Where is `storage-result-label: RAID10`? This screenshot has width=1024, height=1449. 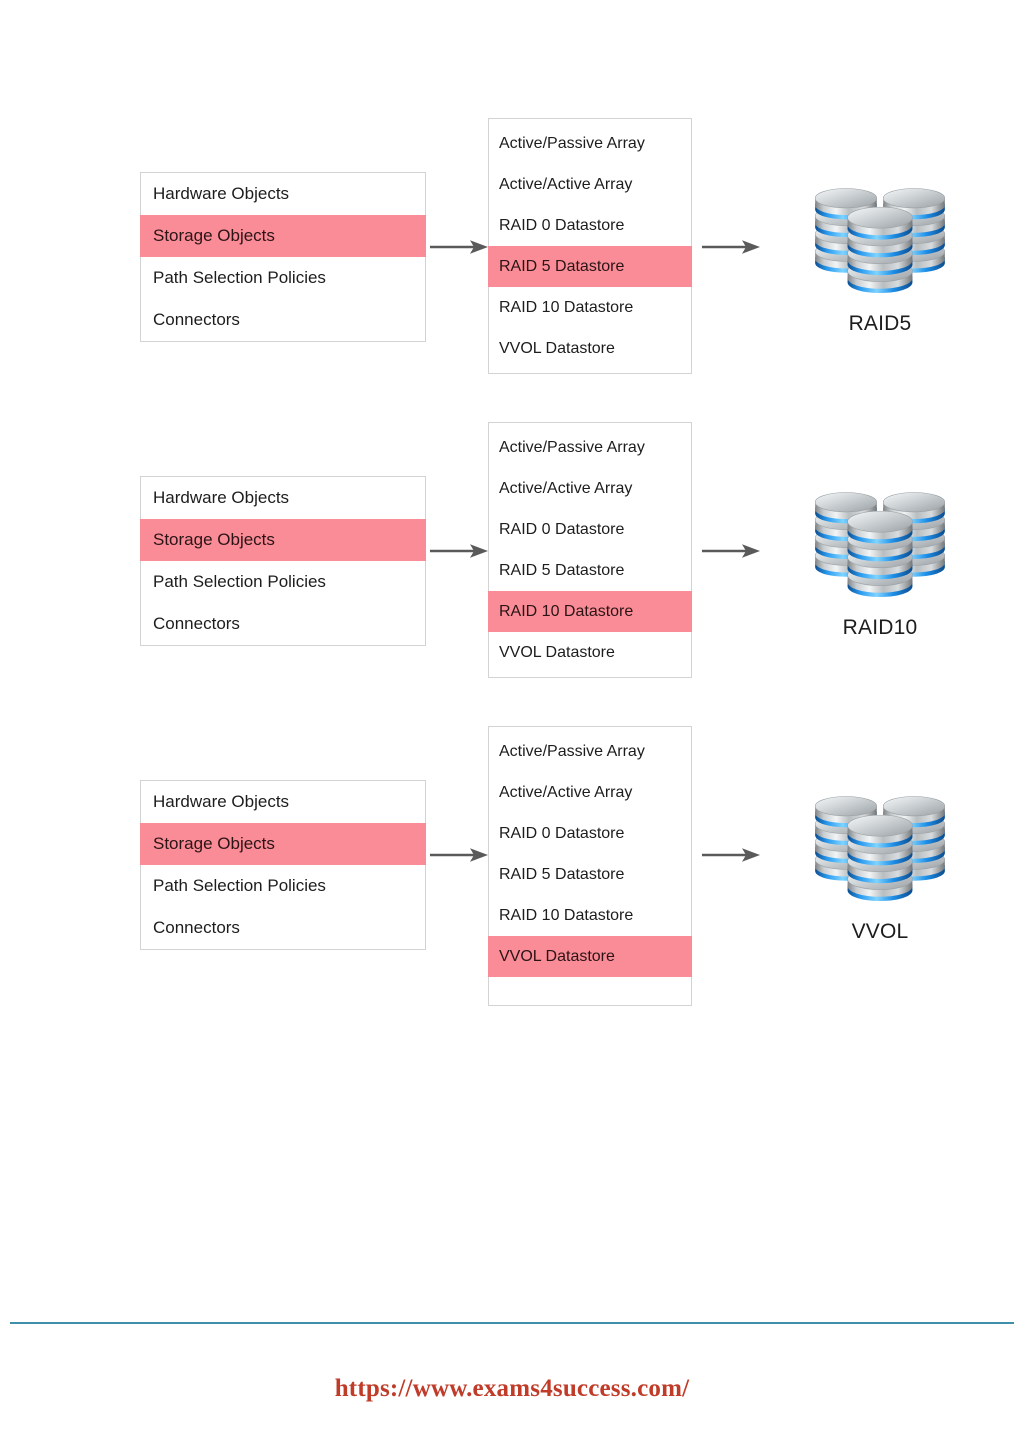 storage-result-label: RAID10 is located at coordinates (880, 627).